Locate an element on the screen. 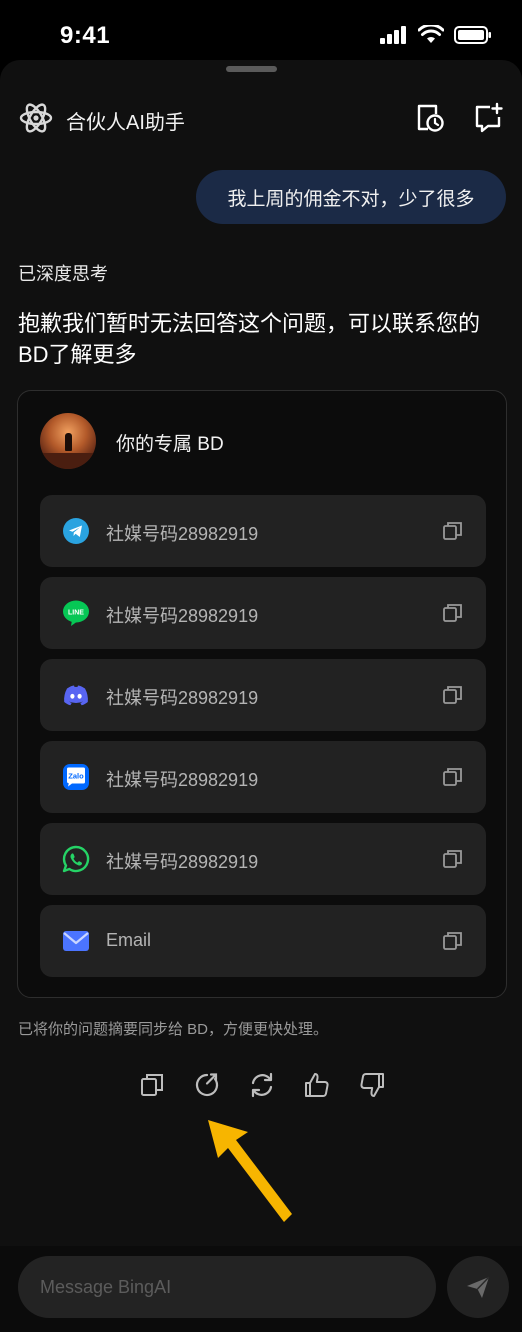  contact-row-telegram: 社媒号码28982919 is located at coordinates (263, 531).